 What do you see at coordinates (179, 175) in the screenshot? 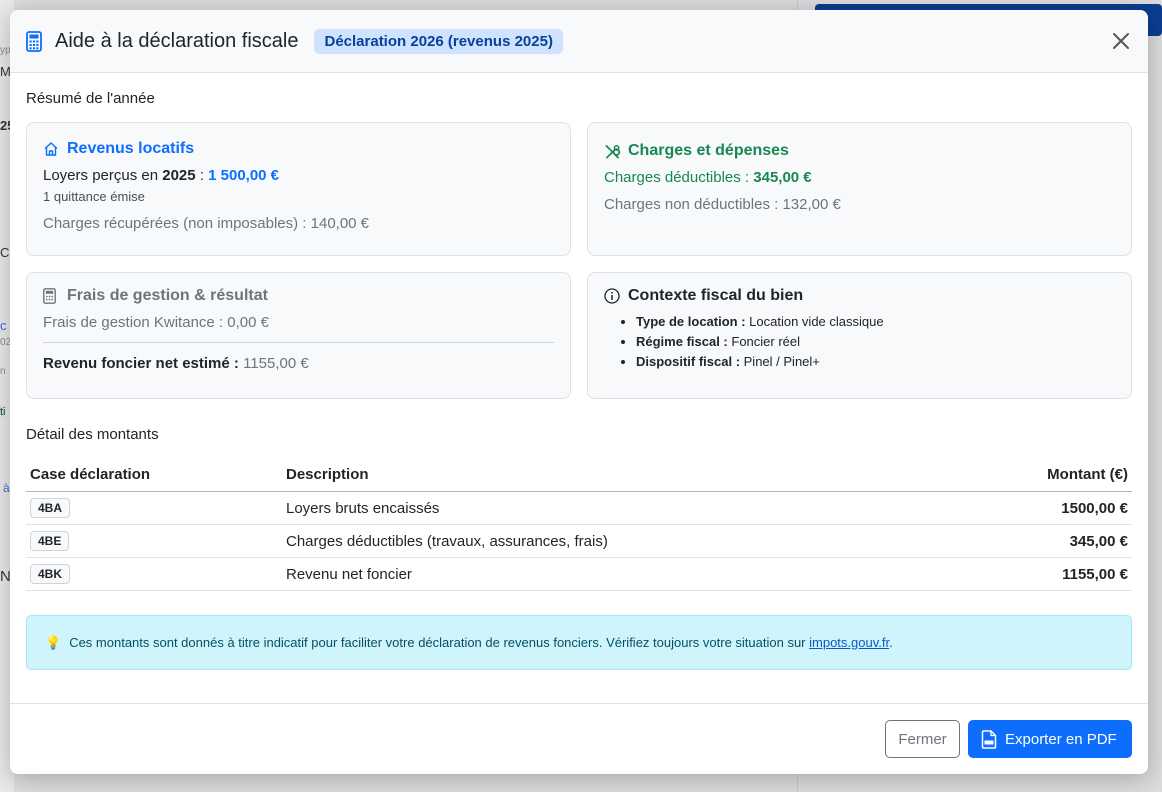
I see `rent-year: 2025` at bounding box center [179, 175].